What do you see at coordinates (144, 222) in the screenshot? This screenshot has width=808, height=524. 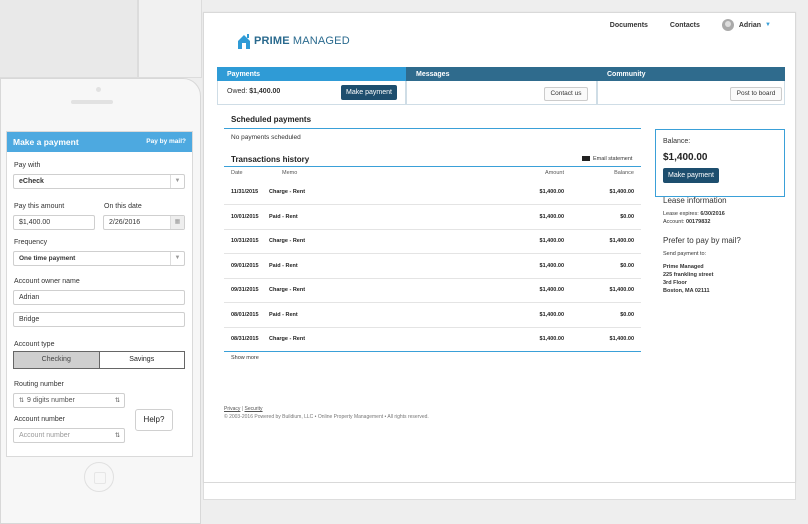 I see `date-field: 2/26/2016 ▦` at bounding box center [144, 222].